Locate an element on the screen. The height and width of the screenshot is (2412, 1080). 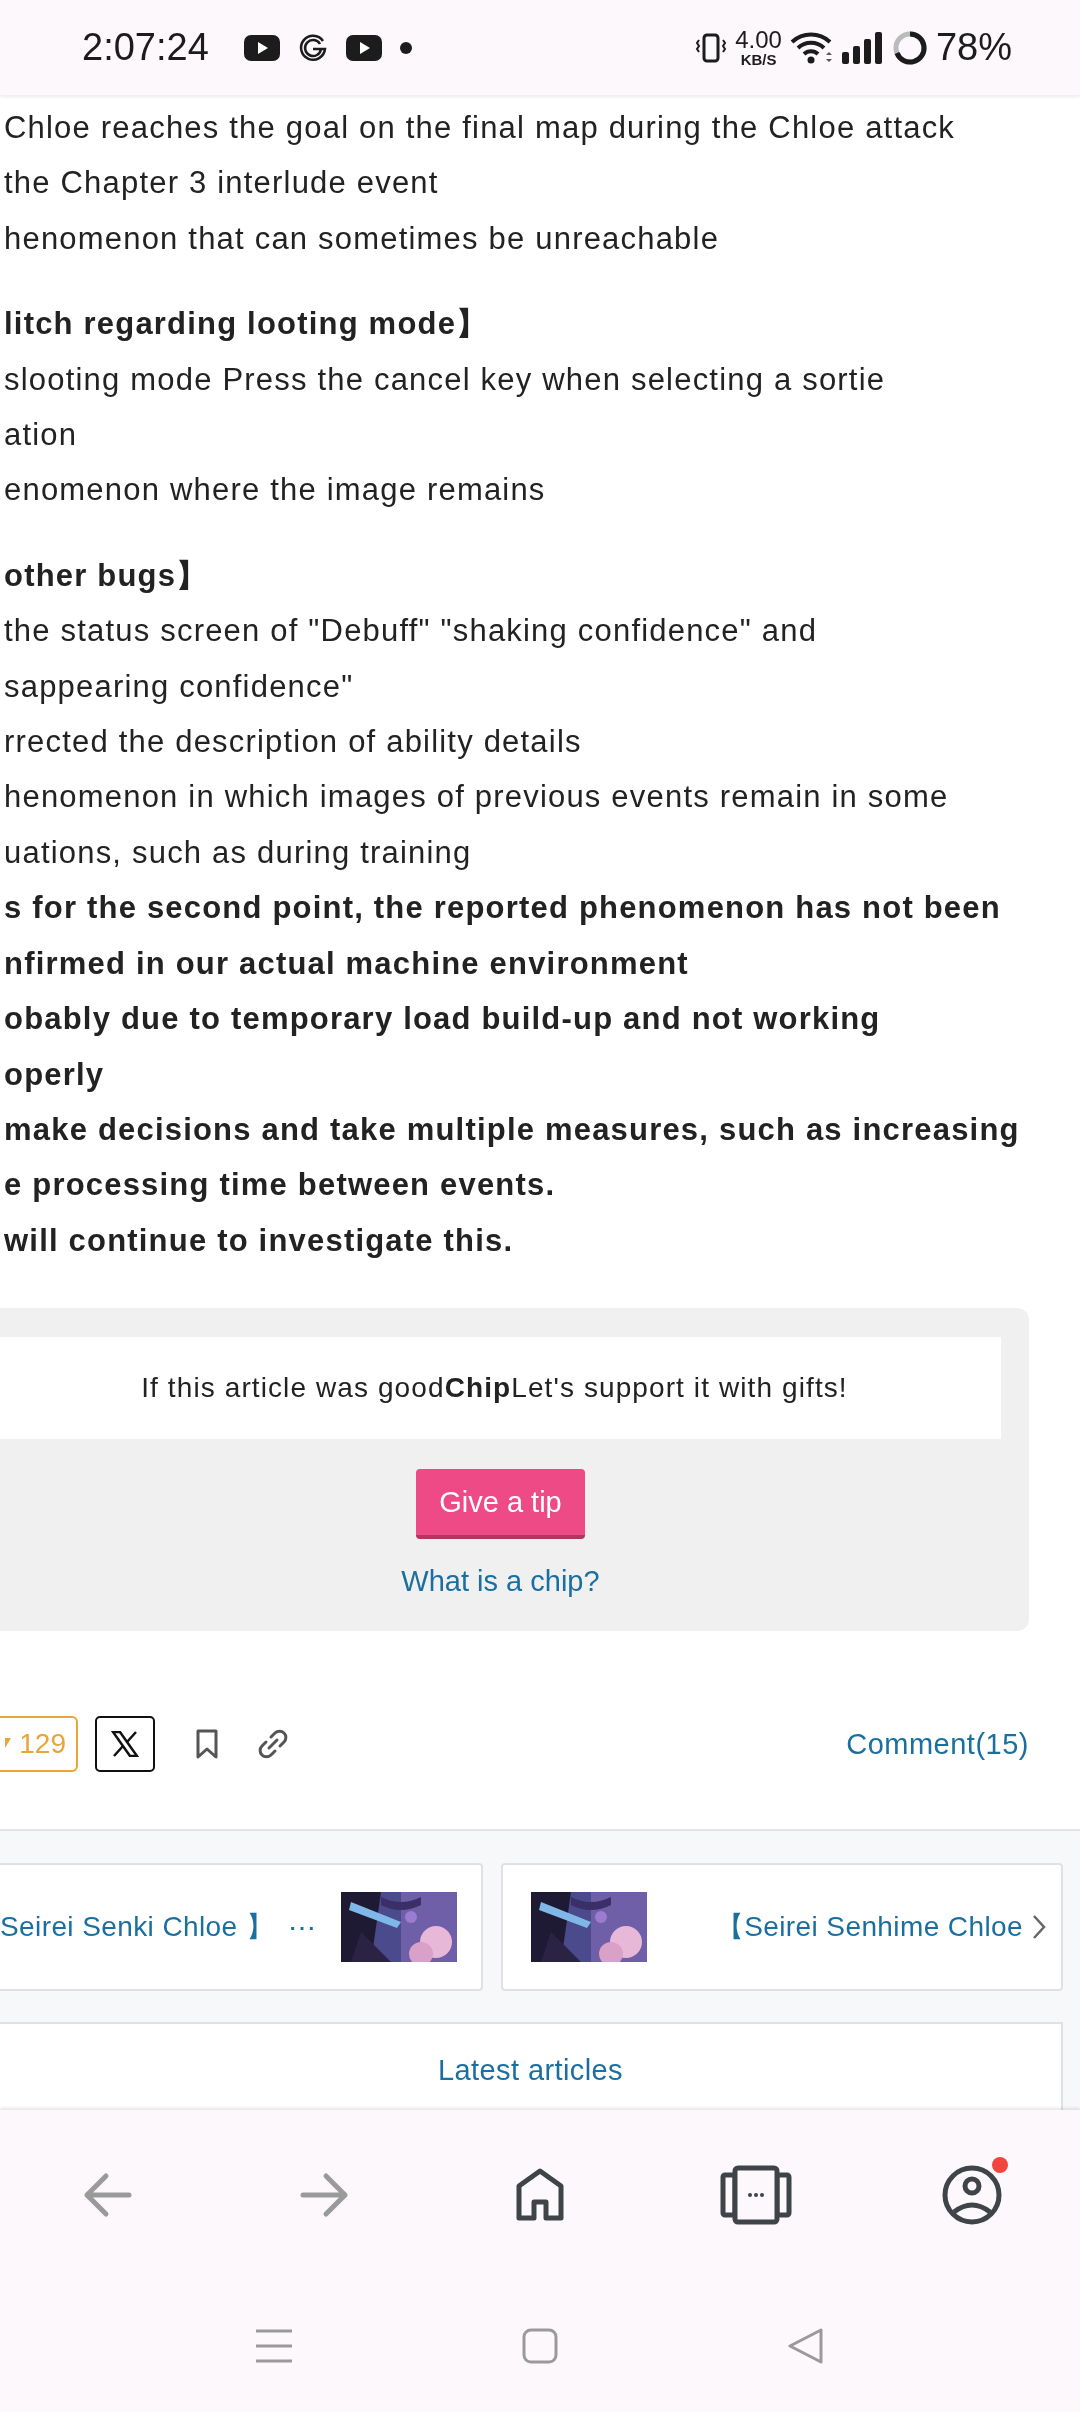
article-text: henomenon in which images of previous events remain in some is located at coordinates (476, 797).